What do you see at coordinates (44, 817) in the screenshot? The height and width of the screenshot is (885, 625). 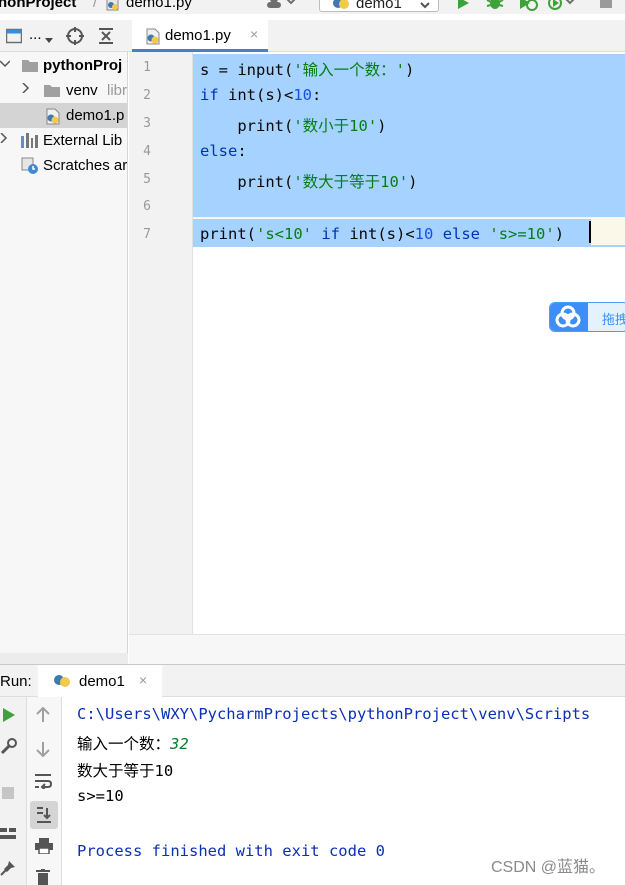 I see `scroll-to-end-icon` at bounding box center [44, 817].